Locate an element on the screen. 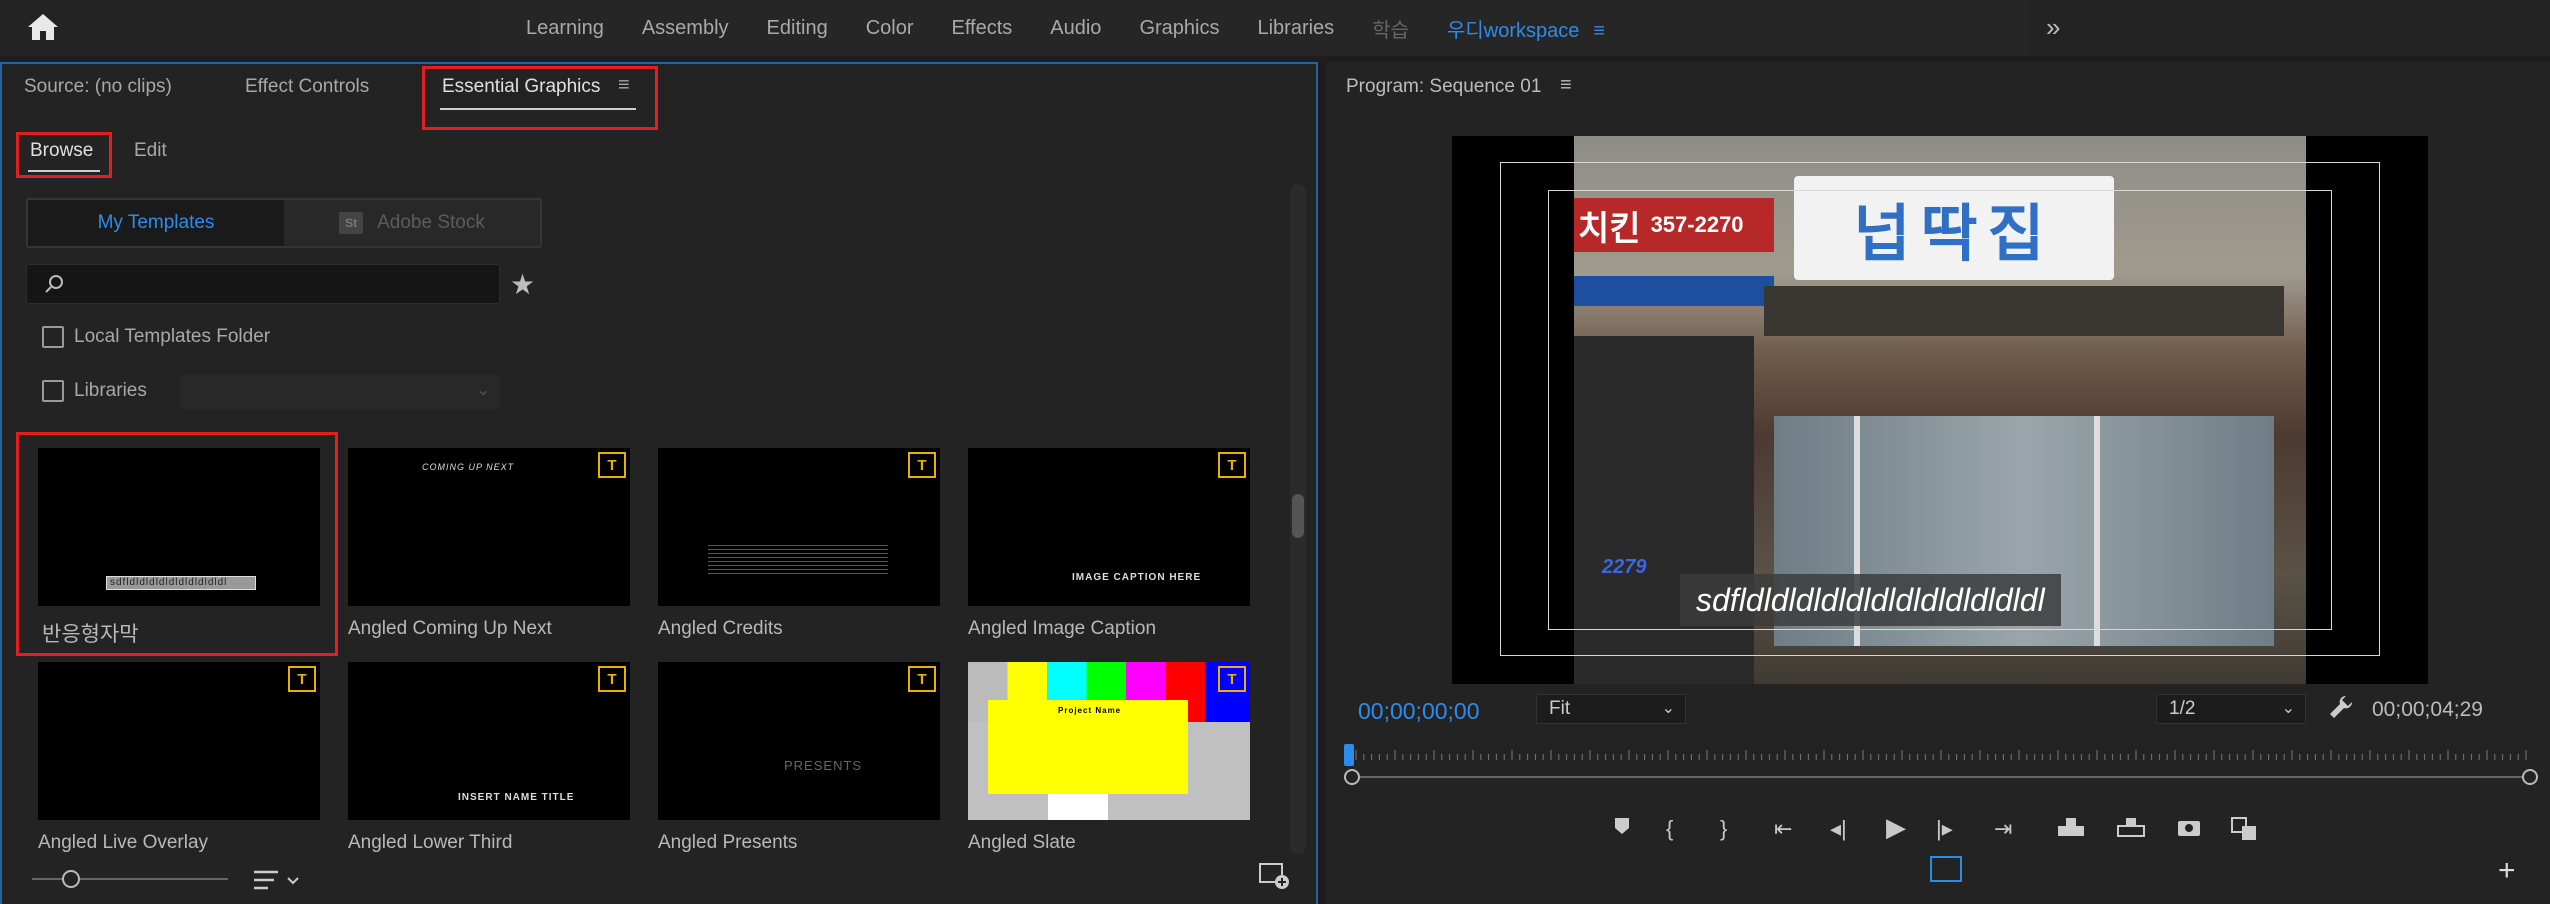 Image resolution: width=2550 pixels, height=904 pixels. template-name: Angled Coming Up Next is located at coordinates (450, 628).